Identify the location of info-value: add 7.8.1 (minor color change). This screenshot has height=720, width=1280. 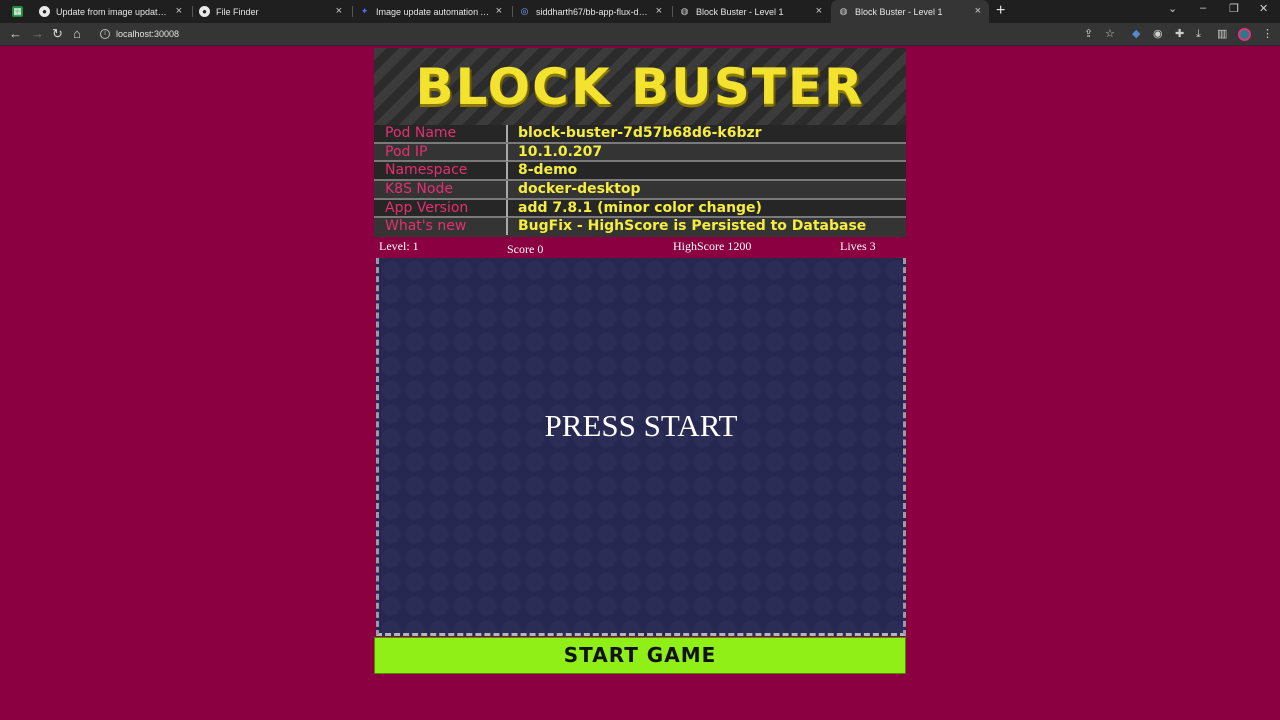
(640, 207).